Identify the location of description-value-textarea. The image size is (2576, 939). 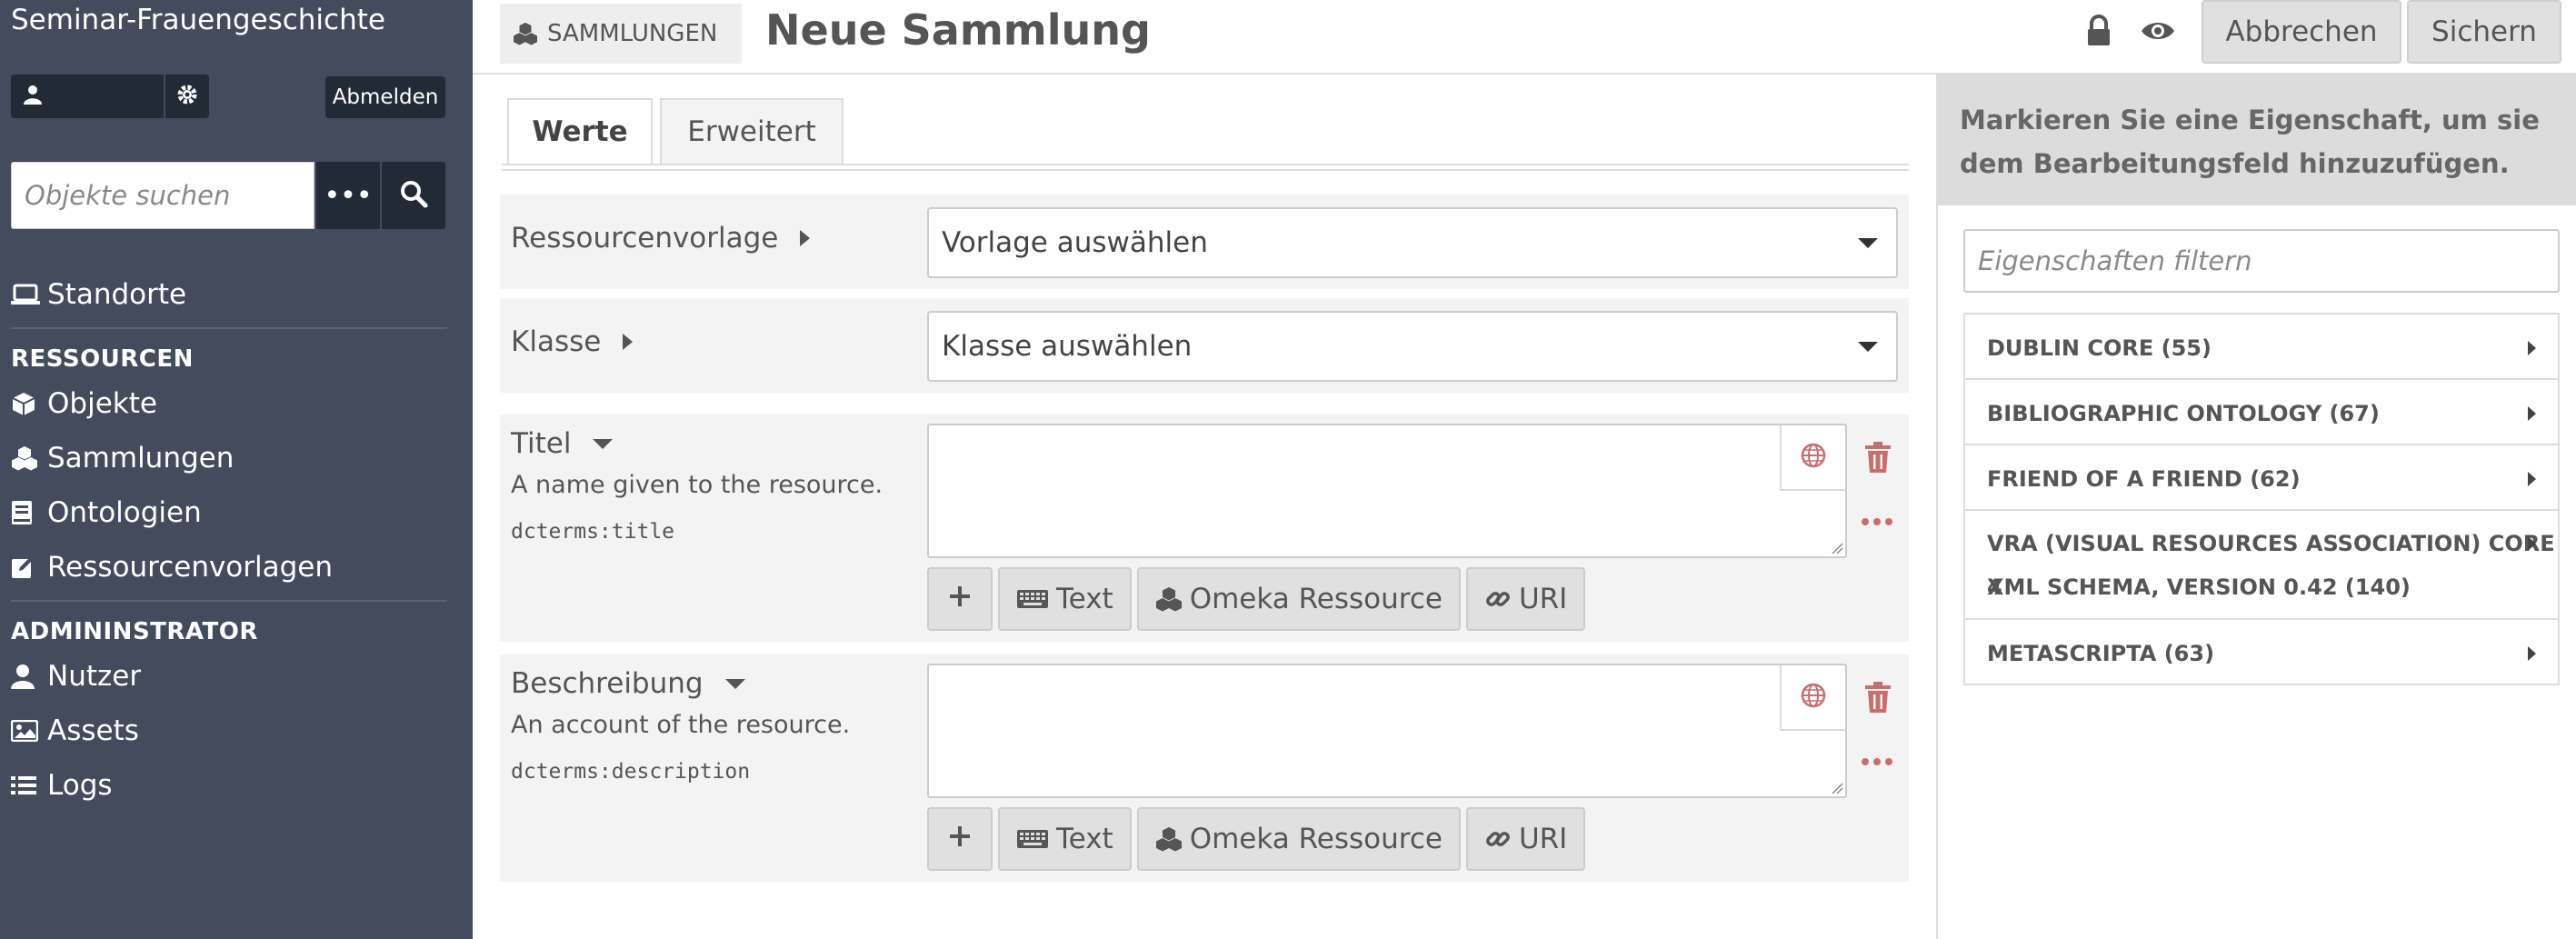
(1387, 731).